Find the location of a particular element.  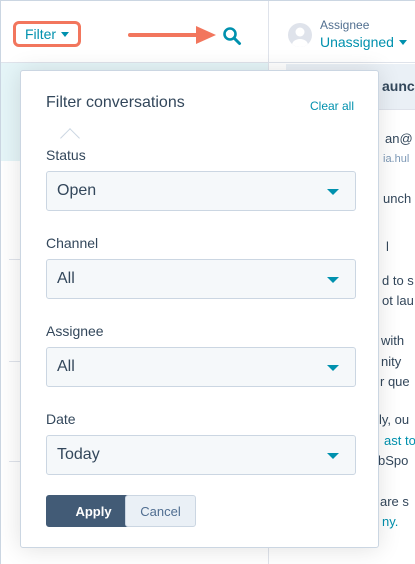

conversation-text-line: ny. is located at coordinates (390, 521).